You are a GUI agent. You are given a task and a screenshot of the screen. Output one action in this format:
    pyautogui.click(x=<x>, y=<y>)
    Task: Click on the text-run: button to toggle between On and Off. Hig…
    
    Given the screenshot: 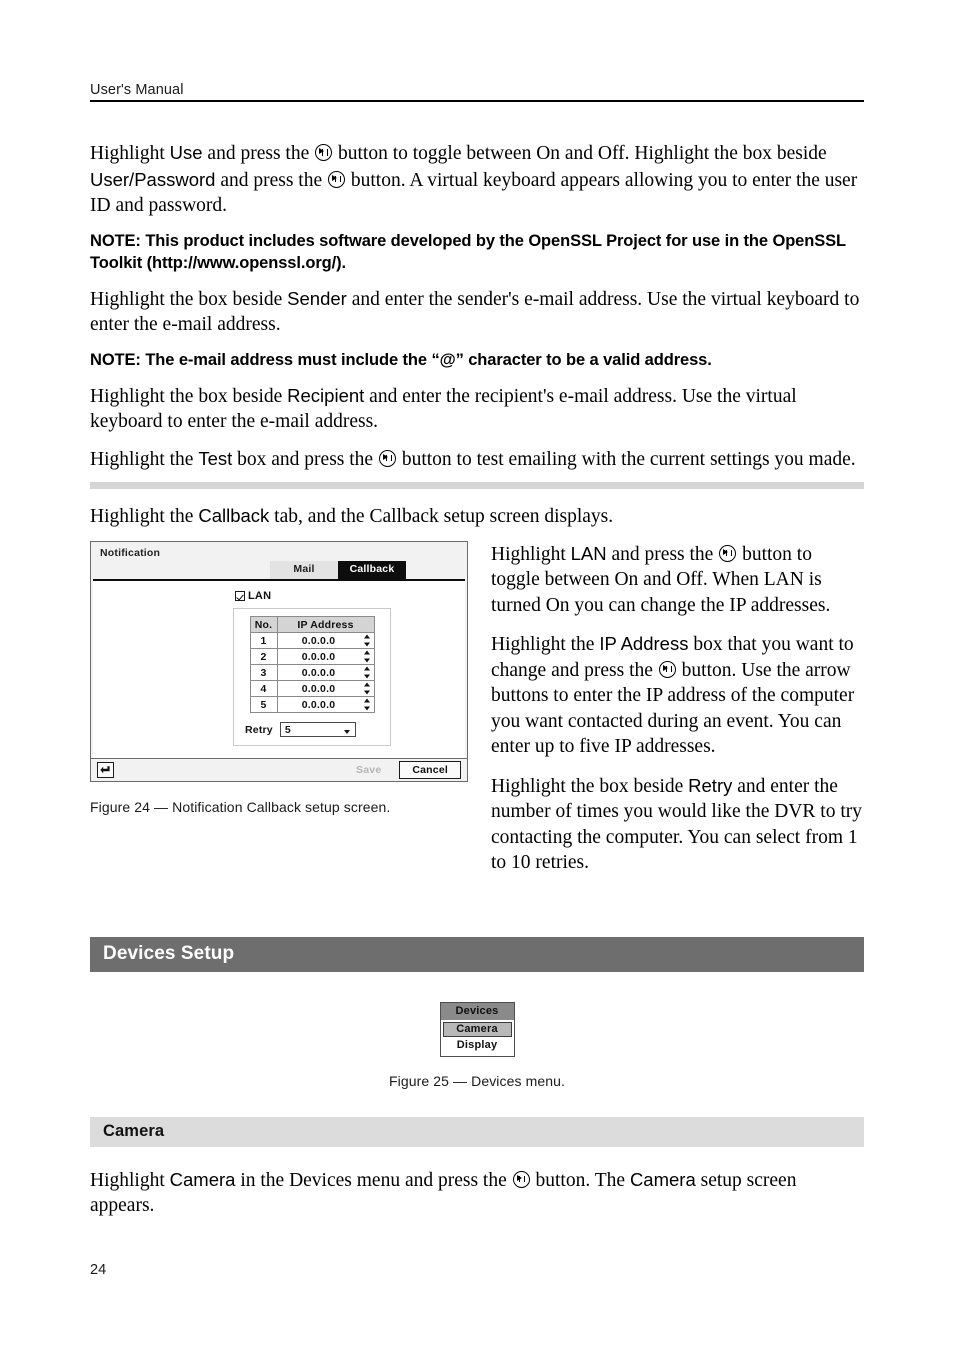 What is the action you would take?
    pyautogui.click(x=580, y=153)
    